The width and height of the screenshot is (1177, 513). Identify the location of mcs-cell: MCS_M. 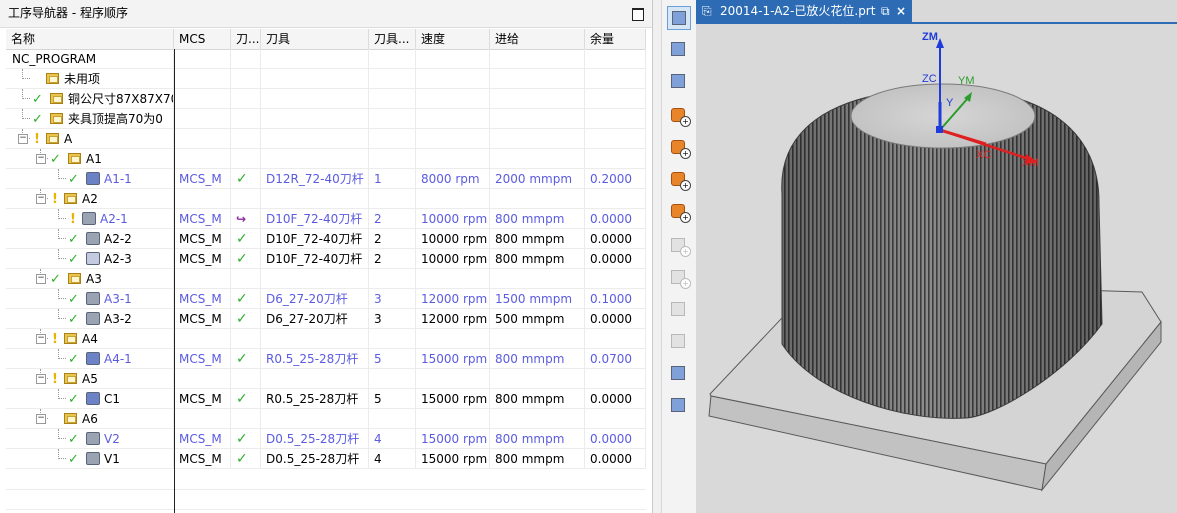
(202, 299).